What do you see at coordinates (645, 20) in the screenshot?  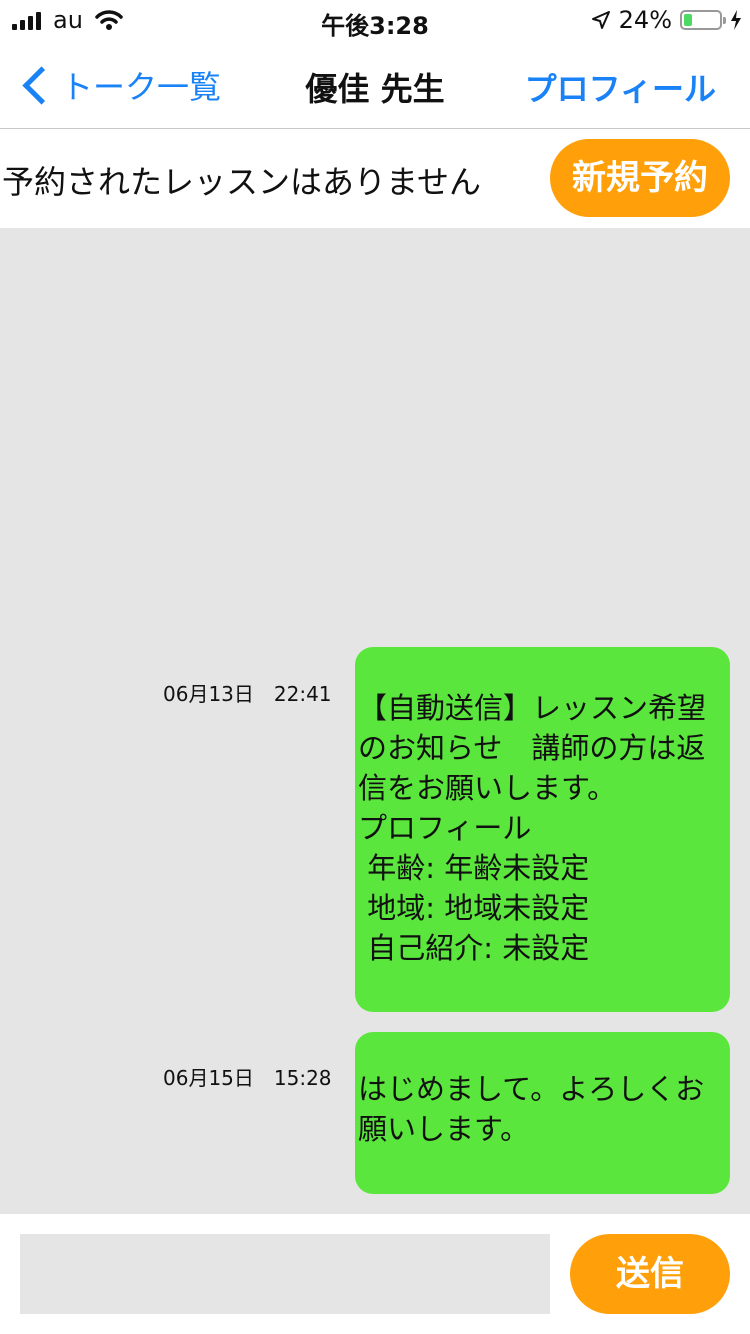 I see `battery-percent: 24%` at bounding box center [645, 20].